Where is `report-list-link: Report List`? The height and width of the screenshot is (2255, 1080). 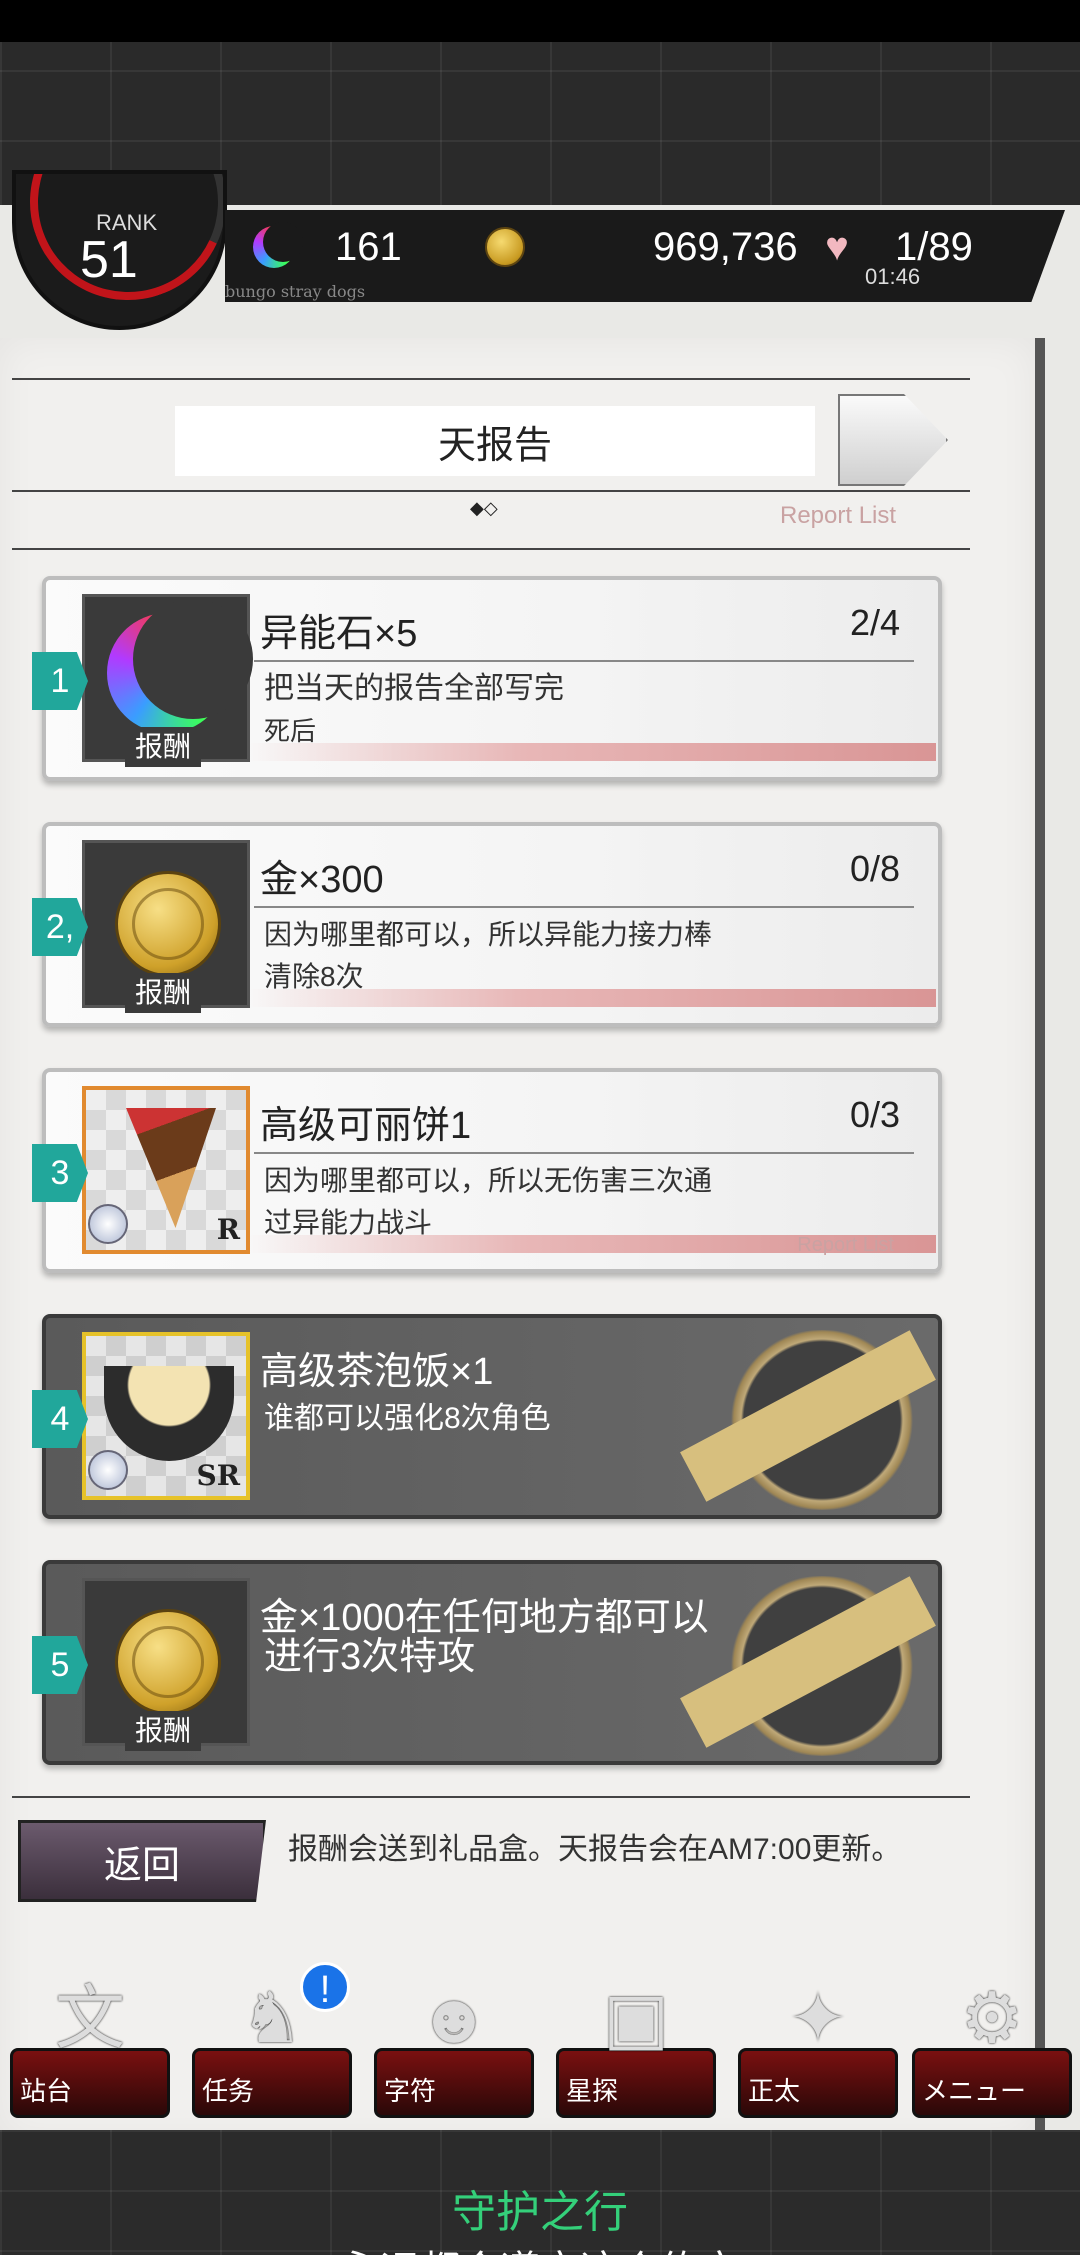 report-list-link: Report List is located at coordinates (838, 516).